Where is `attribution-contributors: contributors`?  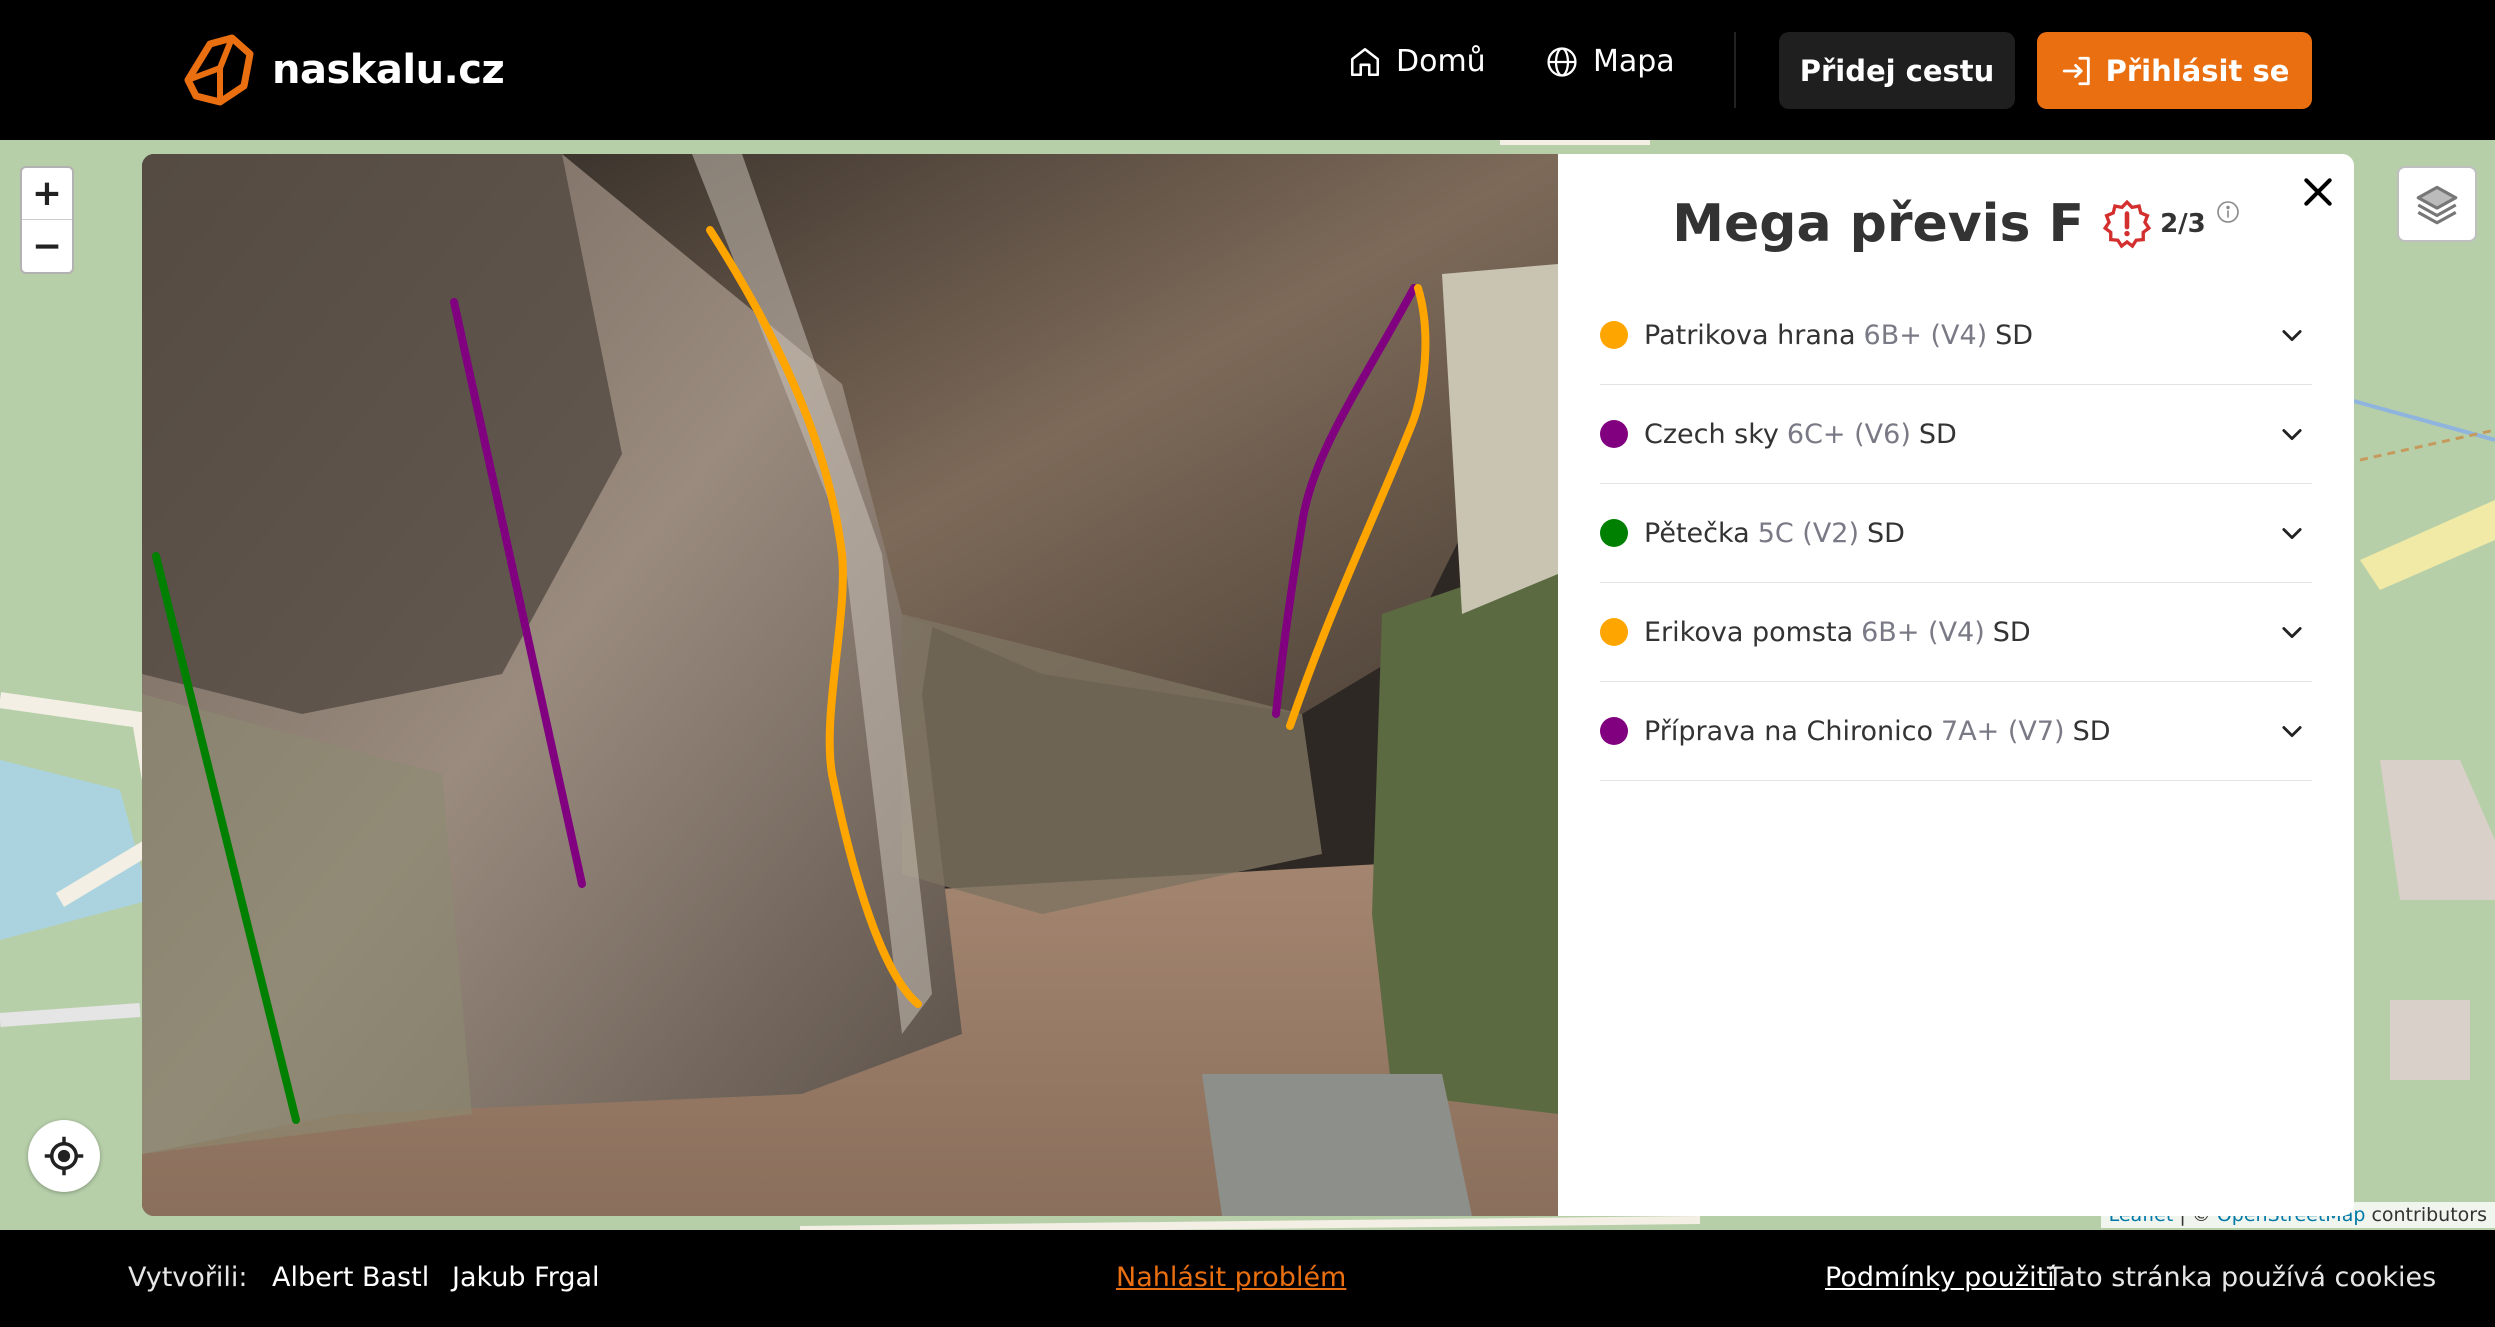
attribution-contributors: contributors is located at coordinates (2426, 1215).